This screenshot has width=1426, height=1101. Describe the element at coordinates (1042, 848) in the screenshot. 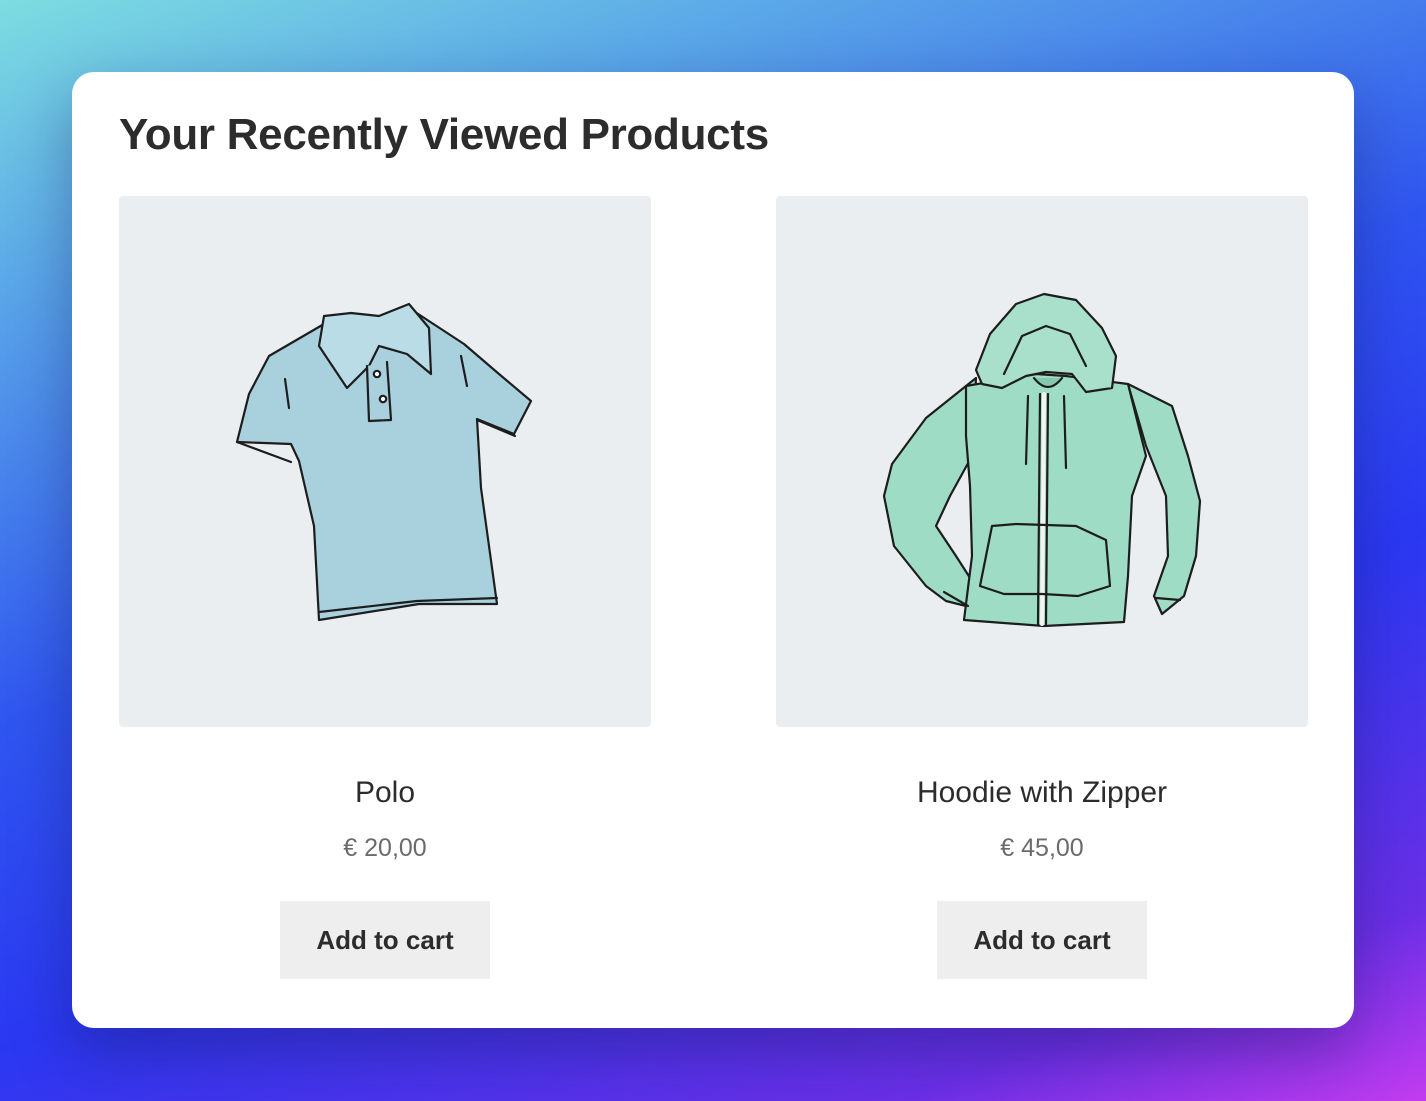

I see `product-price: € 45,00` at that location.